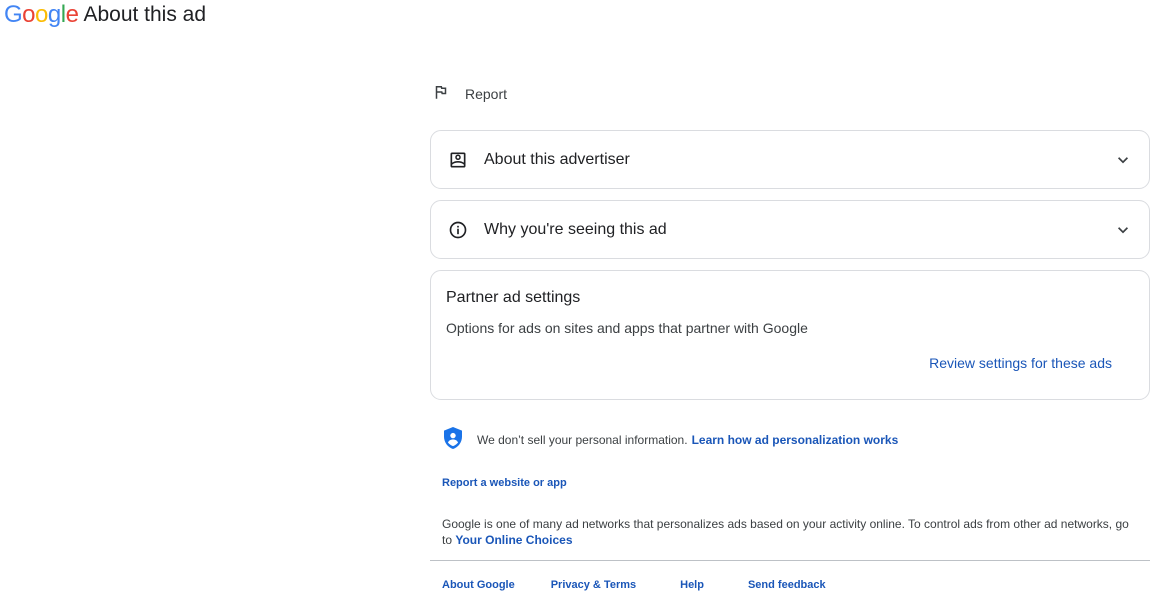  Describe the element at coordinates (575, 229) in the screenshot. I see `accordion-title: Why you're seeing this ad` at that location.